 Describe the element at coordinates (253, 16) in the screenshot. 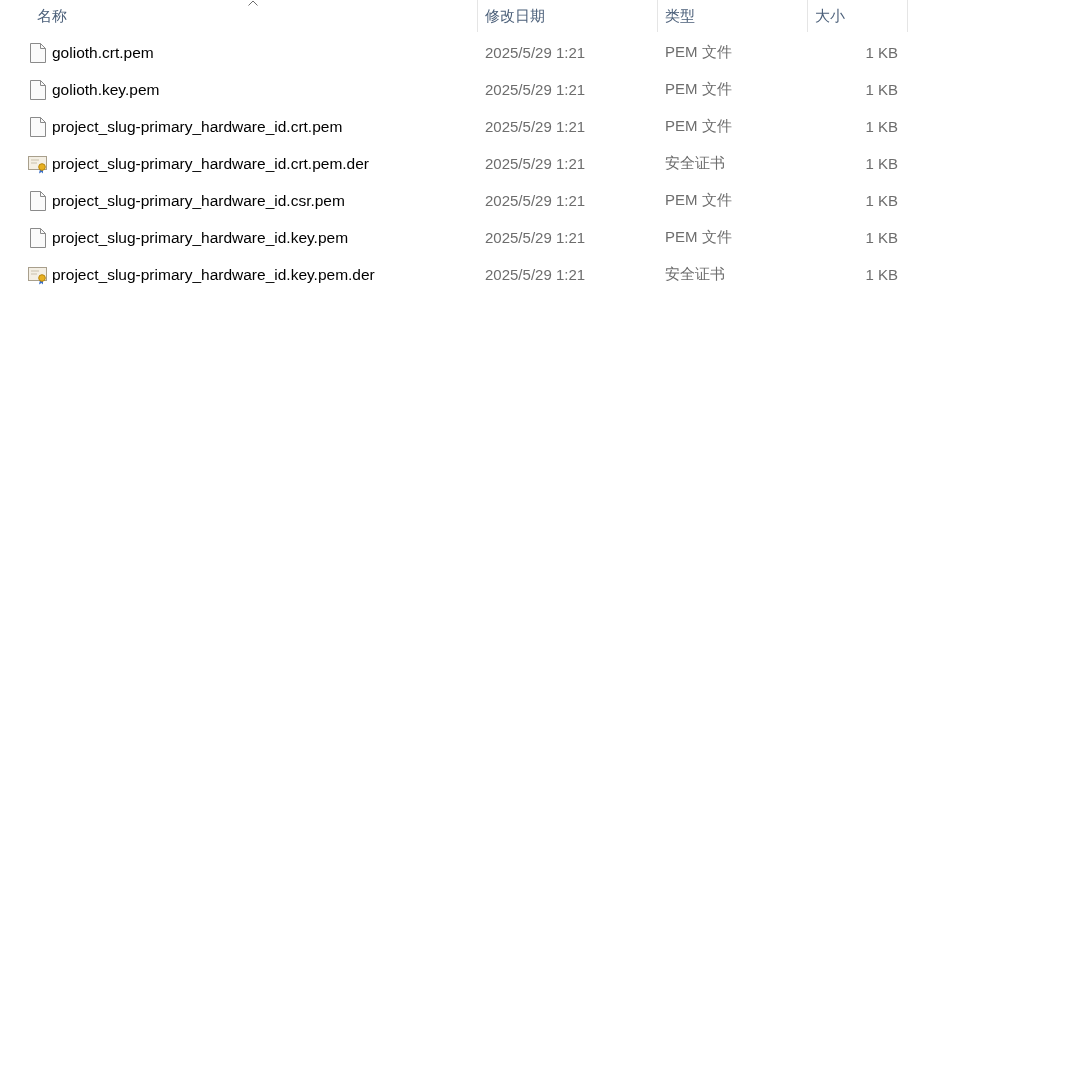

I see `column-header: 名称` at that location.